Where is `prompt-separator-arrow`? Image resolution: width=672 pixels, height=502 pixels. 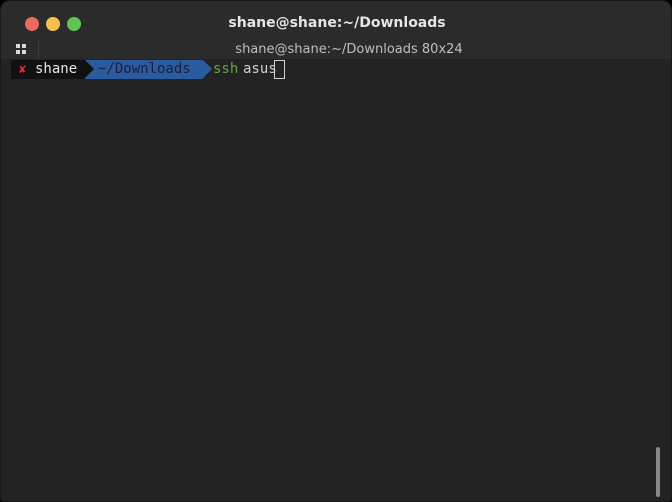 prompt-separator-arrow is located at coordinates (89, 69).